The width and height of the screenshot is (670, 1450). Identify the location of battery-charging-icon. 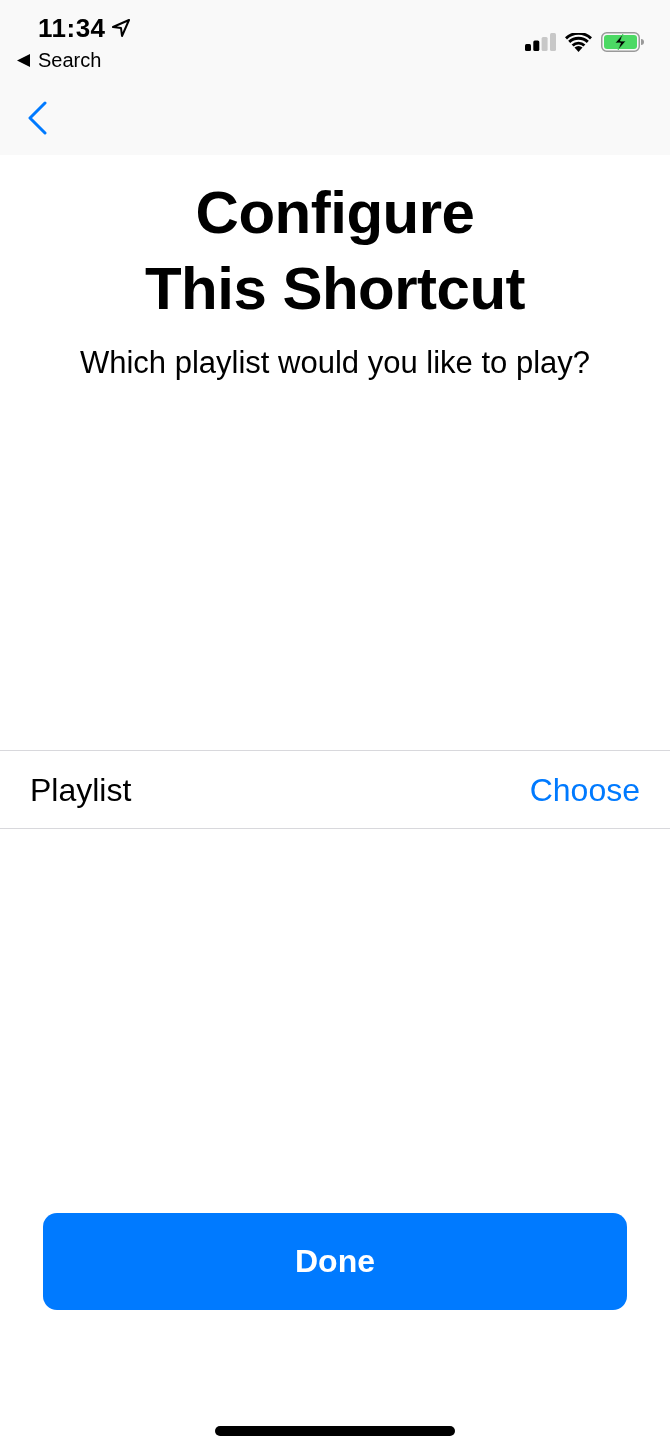
(622, 42).